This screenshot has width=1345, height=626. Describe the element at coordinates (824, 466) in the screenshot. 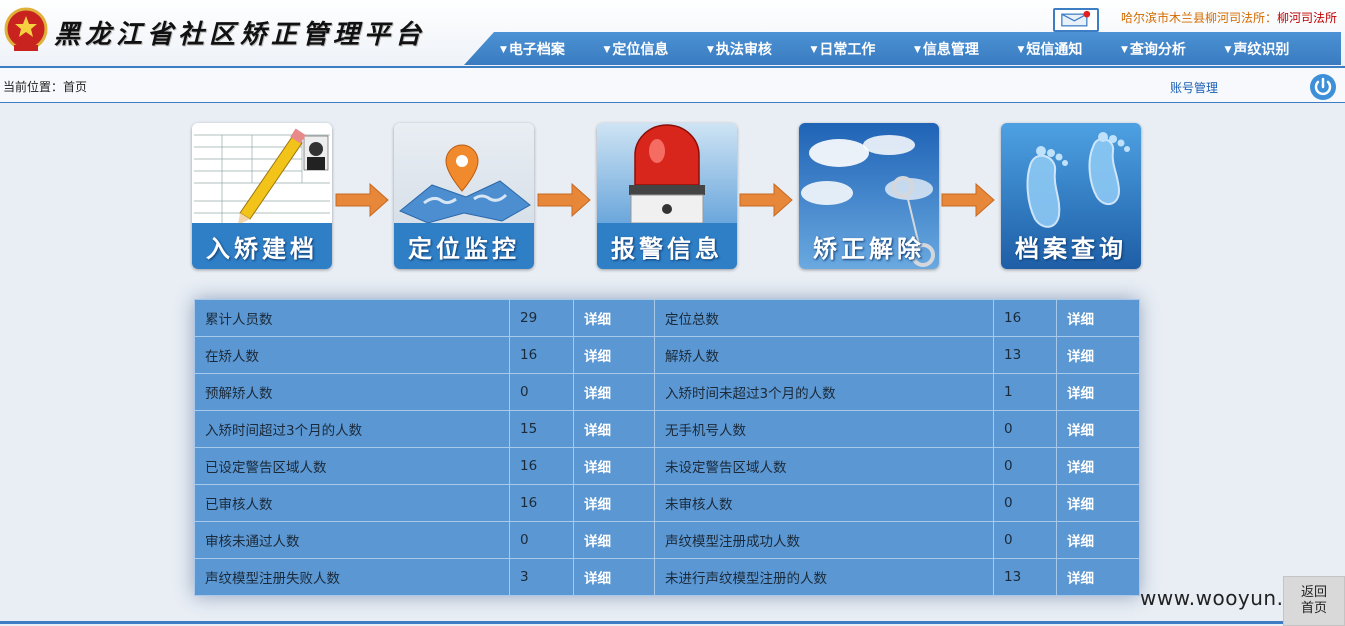

I see `stat-label: 未设定警告区域人数` at that location.